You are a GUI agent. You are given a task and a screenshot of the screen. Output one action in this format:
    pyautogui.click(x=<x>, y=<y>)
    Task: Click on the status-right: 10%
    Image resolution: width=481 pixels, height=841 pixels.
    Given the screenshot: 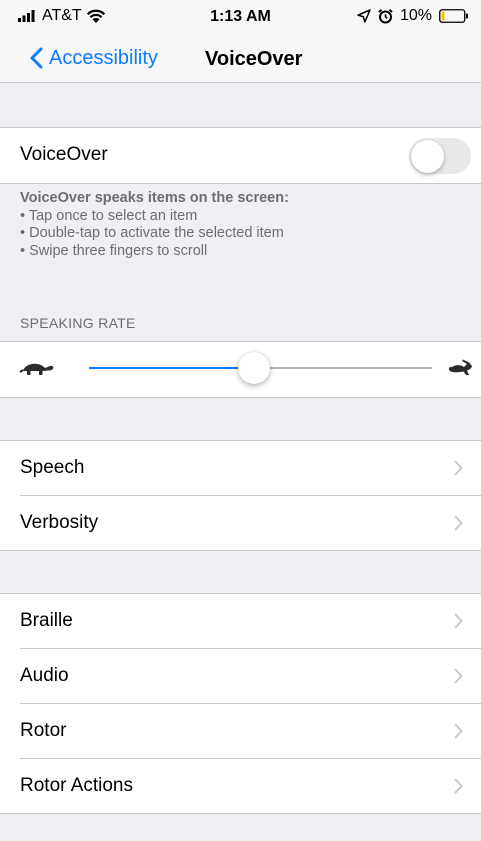 What is the action you would take?
    pyautogui.click(x=413, y=16)
    